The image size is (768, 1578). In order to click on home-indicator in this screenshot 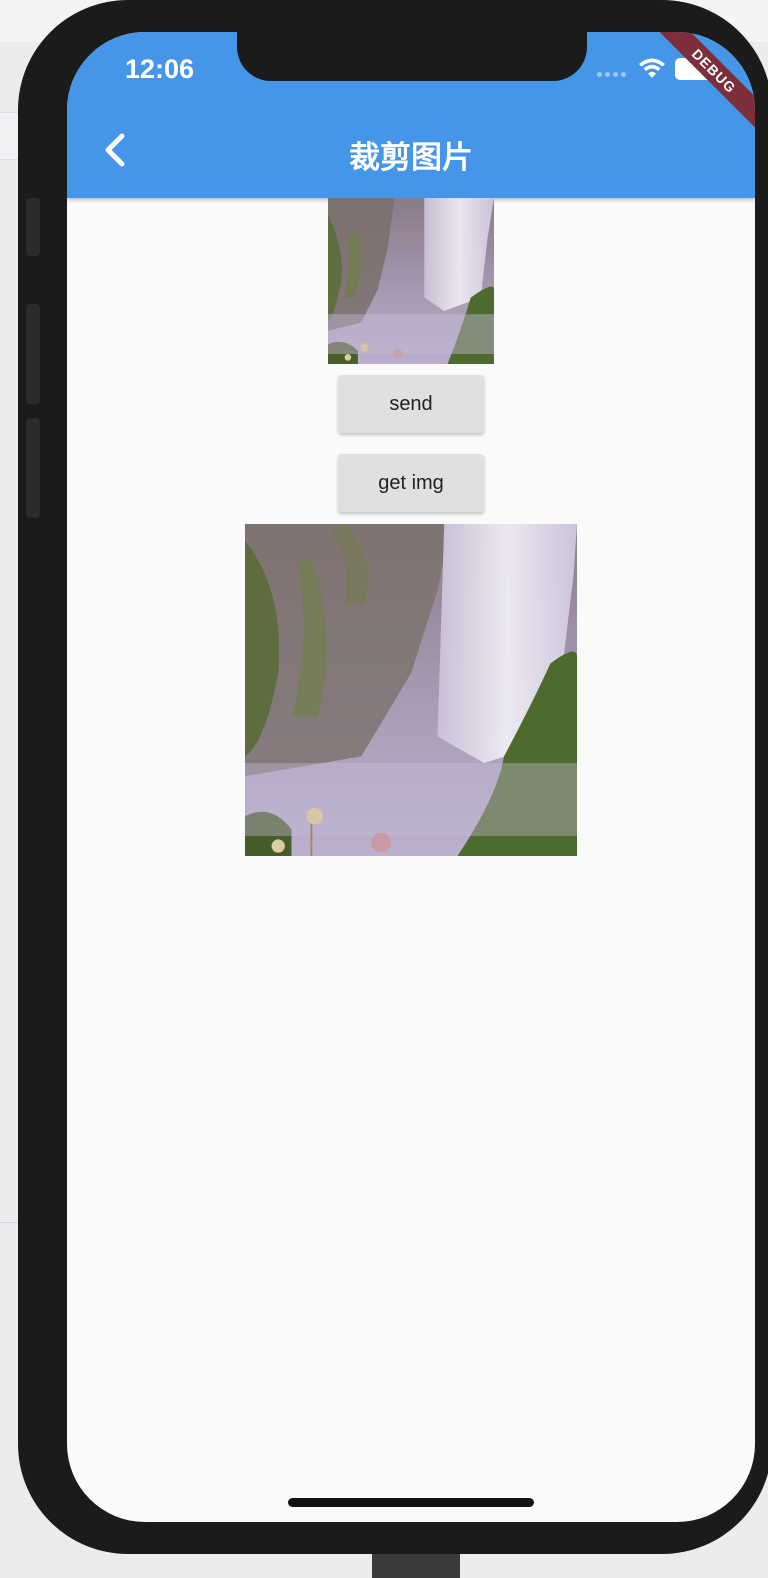, I will do `click(411, 1502)`.